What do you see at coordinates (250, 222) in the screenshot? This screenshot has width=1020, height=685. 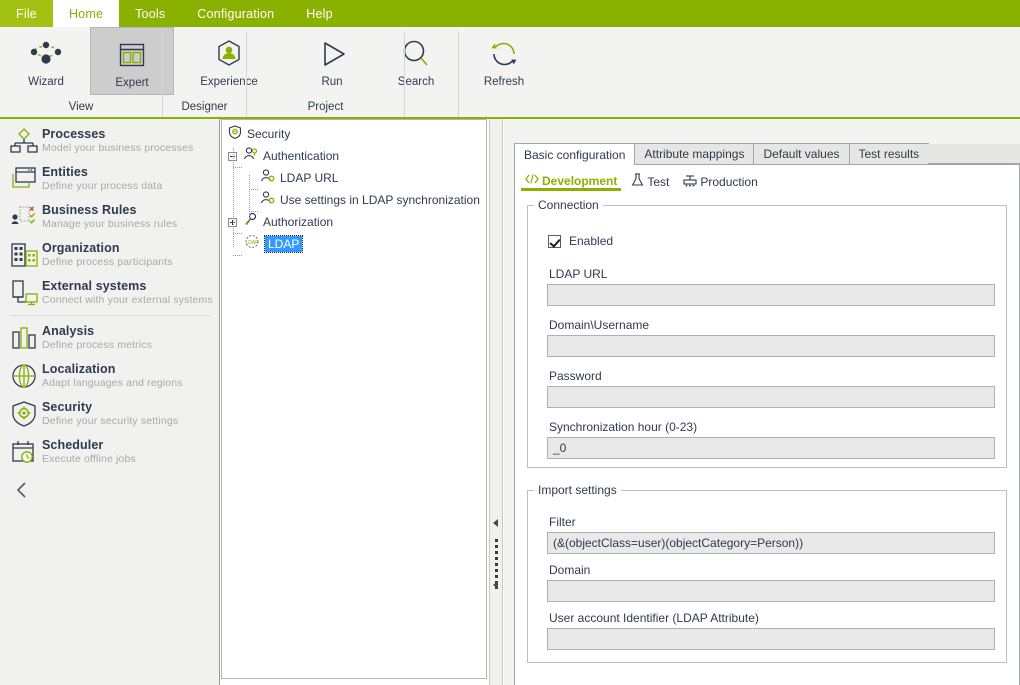 I see `key-icon` at bounding box center [250, 222].